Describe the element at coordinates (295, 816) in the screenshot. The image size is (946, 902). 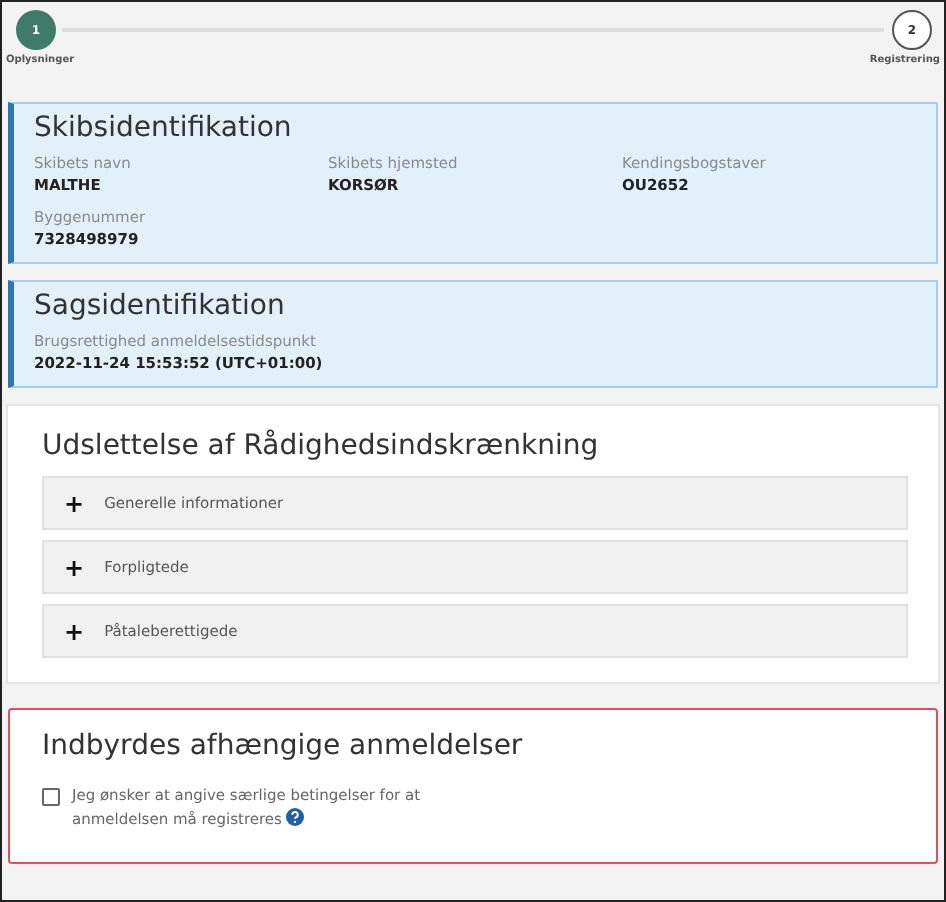
I see `help-icon` at that location.